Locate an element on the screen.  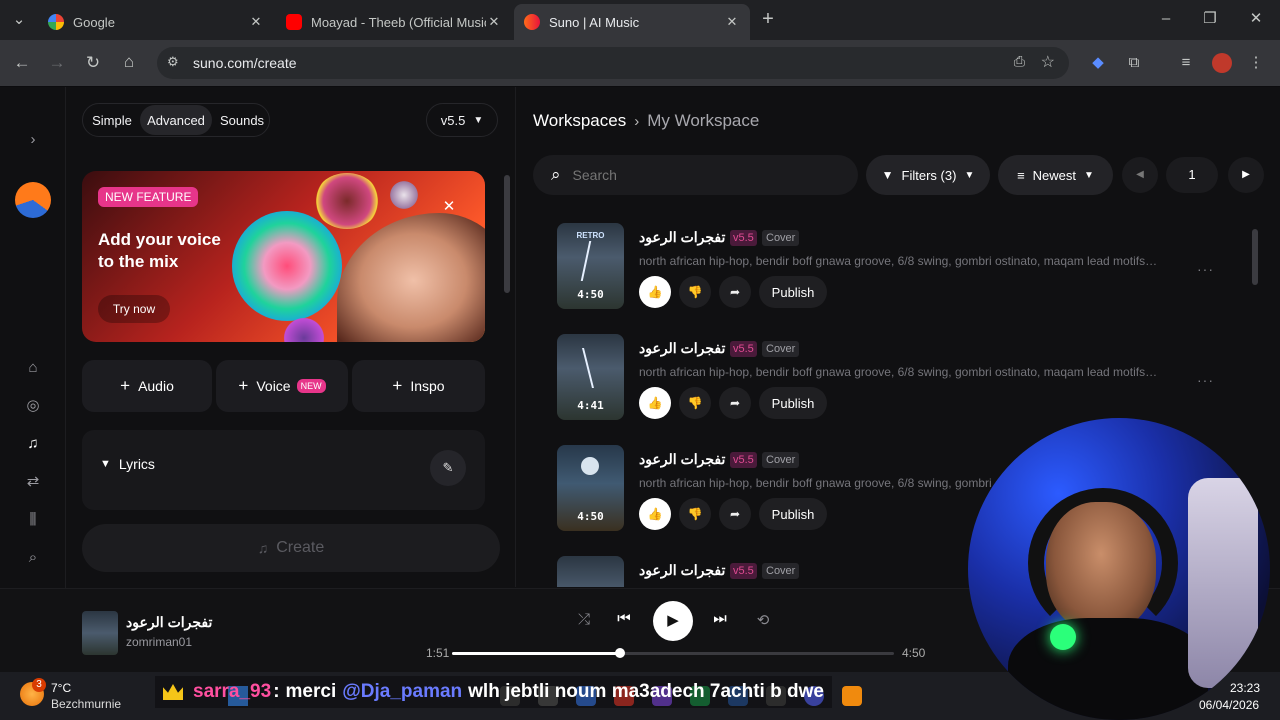
suno-icon is located at coordinates (532, 22).